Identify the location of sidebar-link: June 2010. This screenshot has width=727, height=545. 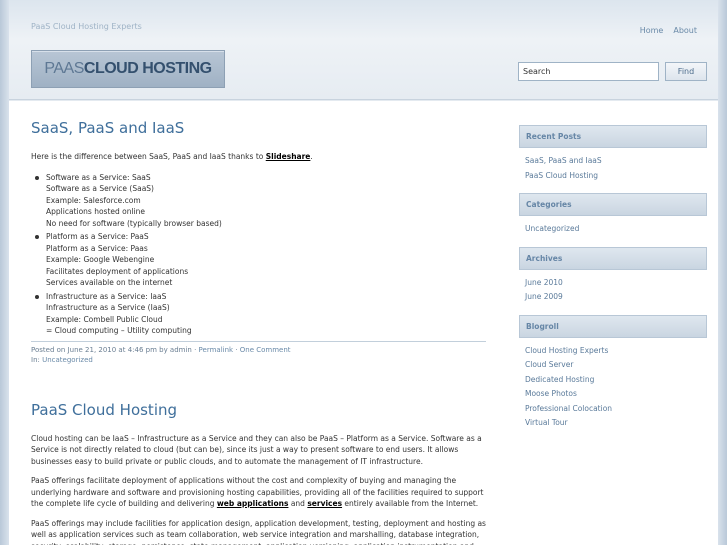
(544, 282).